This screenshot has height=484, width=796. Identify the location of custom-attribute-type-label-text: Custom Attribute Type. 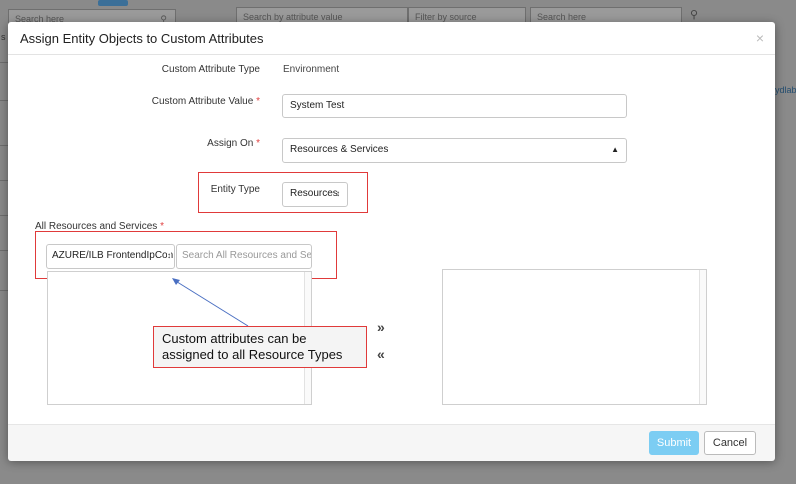
(210, 69).